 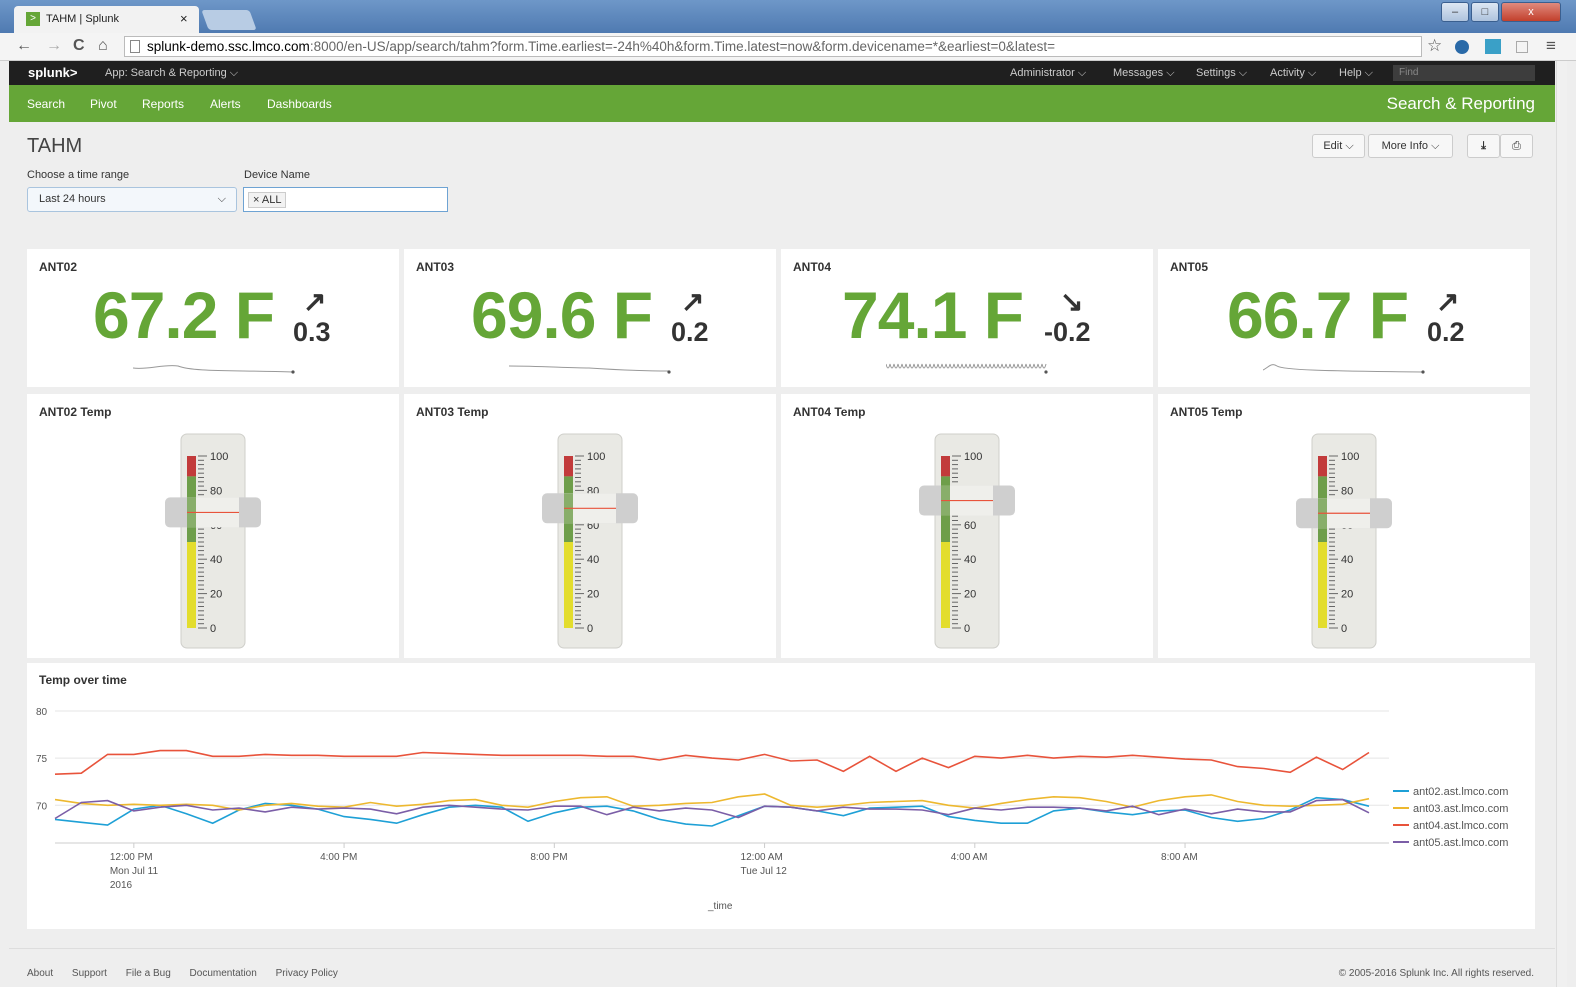 What do you see at coordinates (782, 948) in the screenshot?
I see `footer-divider` at bounding box center [782, 948].